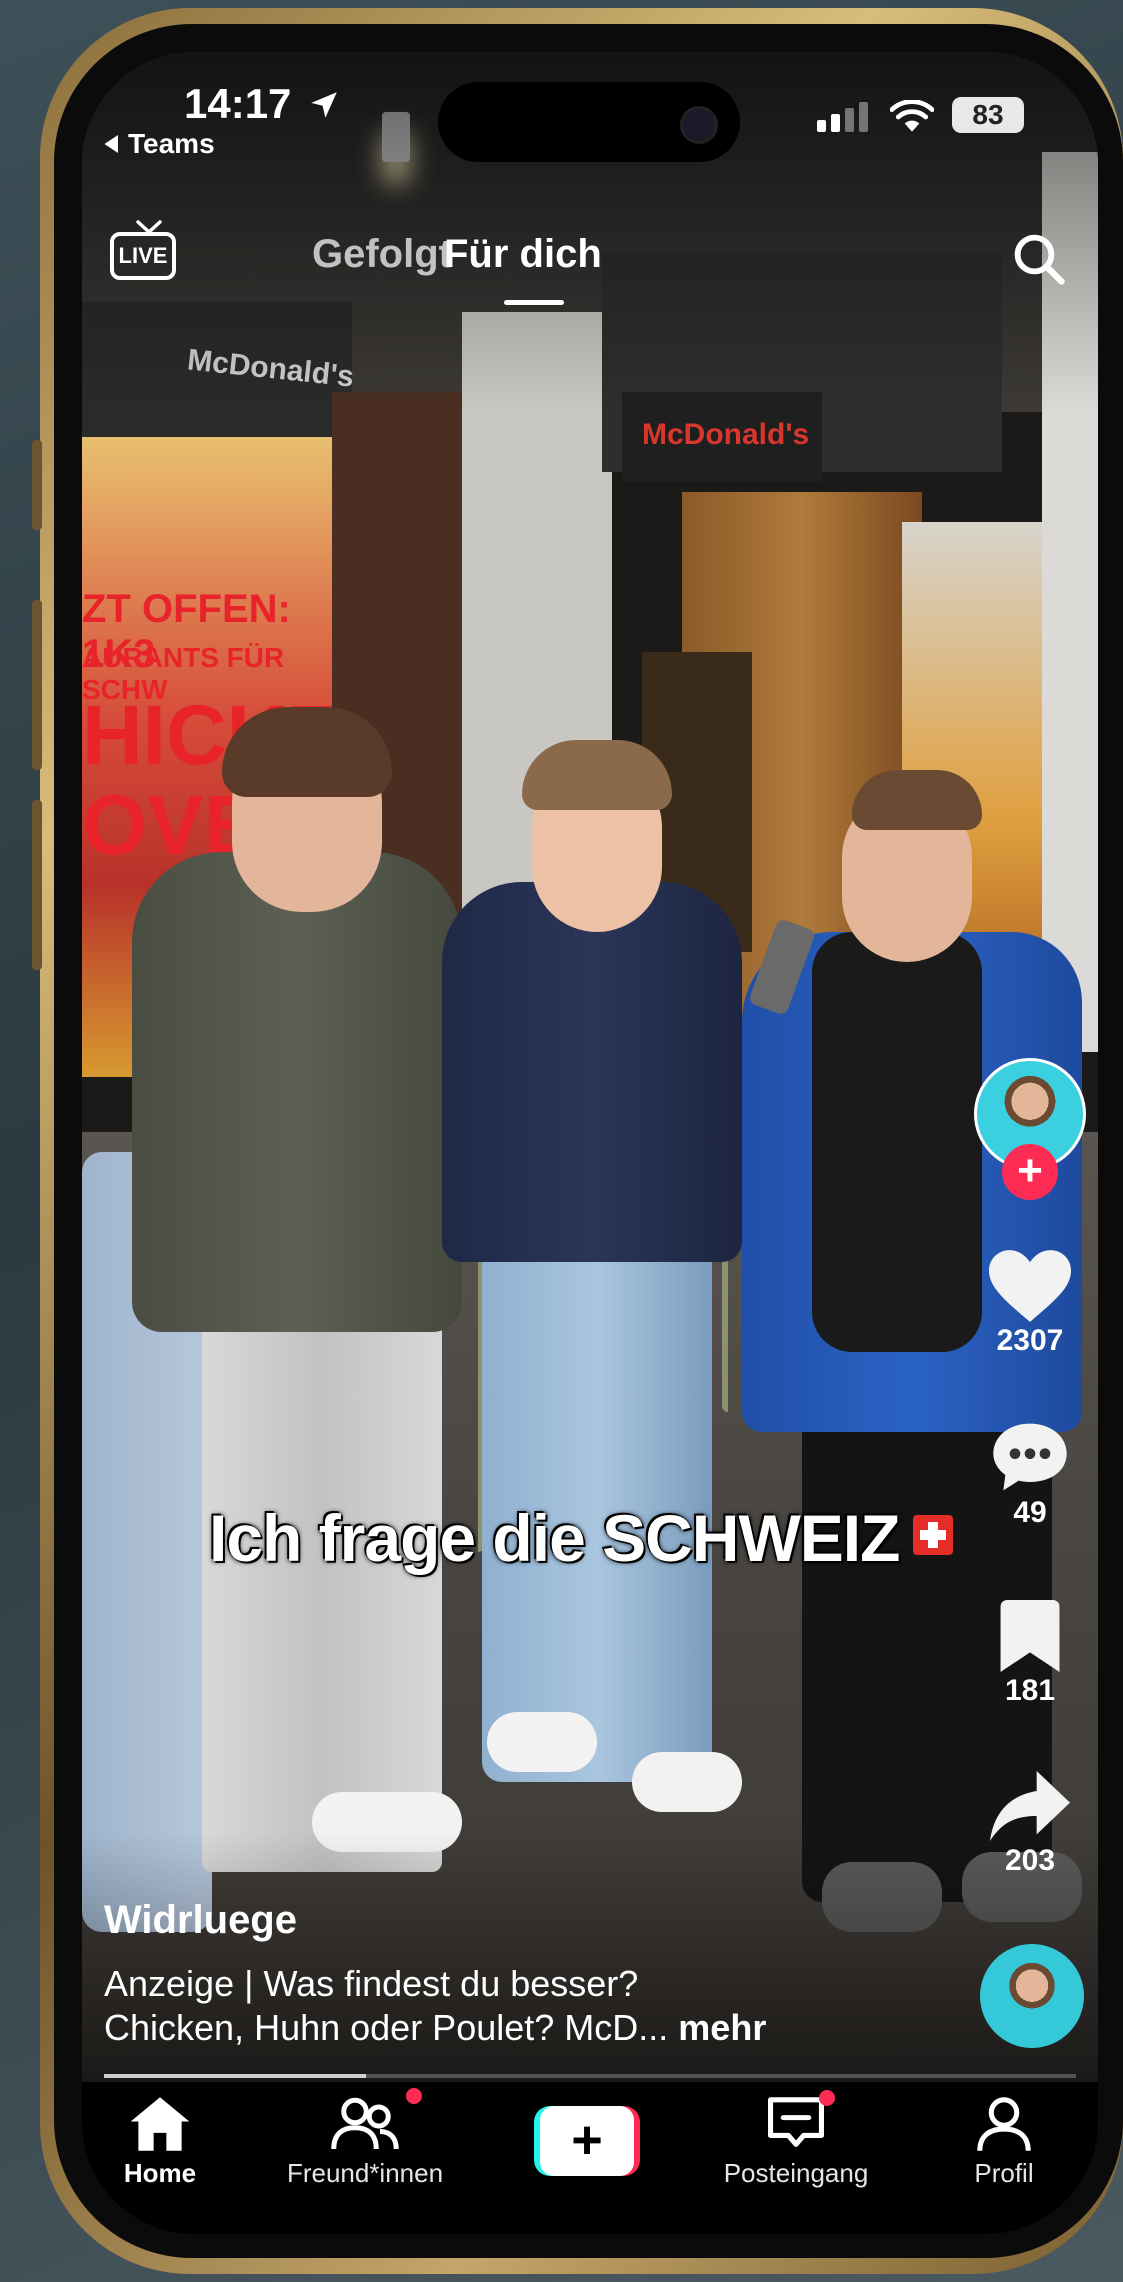 This screenshot has height=2282, width=1123. I want to click on search-icon, so click(1039, 259).